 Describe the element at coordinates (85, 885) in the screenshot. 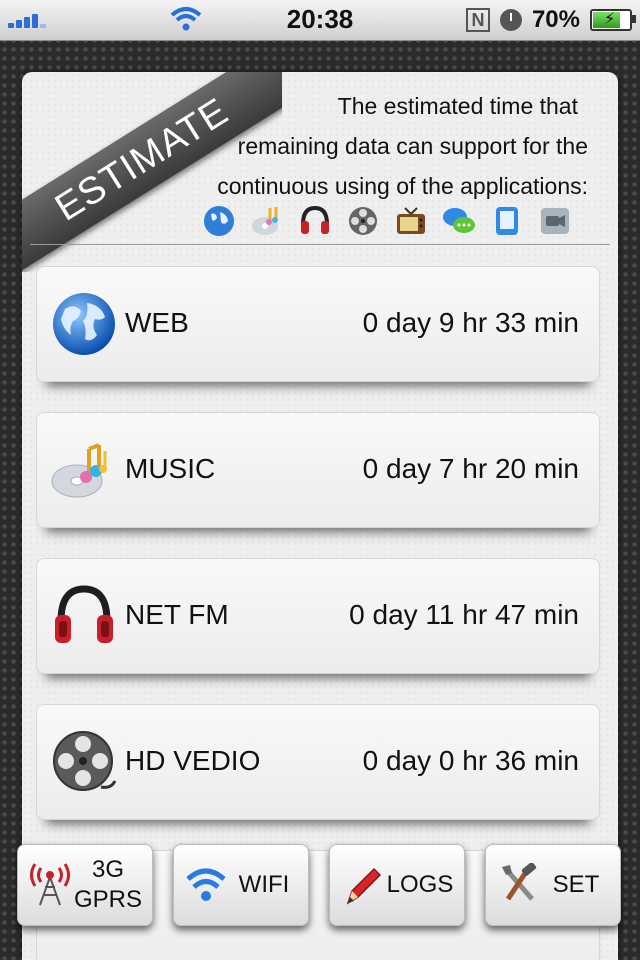

I see `tab-3g-gprs: 3G GPRS` at that location.